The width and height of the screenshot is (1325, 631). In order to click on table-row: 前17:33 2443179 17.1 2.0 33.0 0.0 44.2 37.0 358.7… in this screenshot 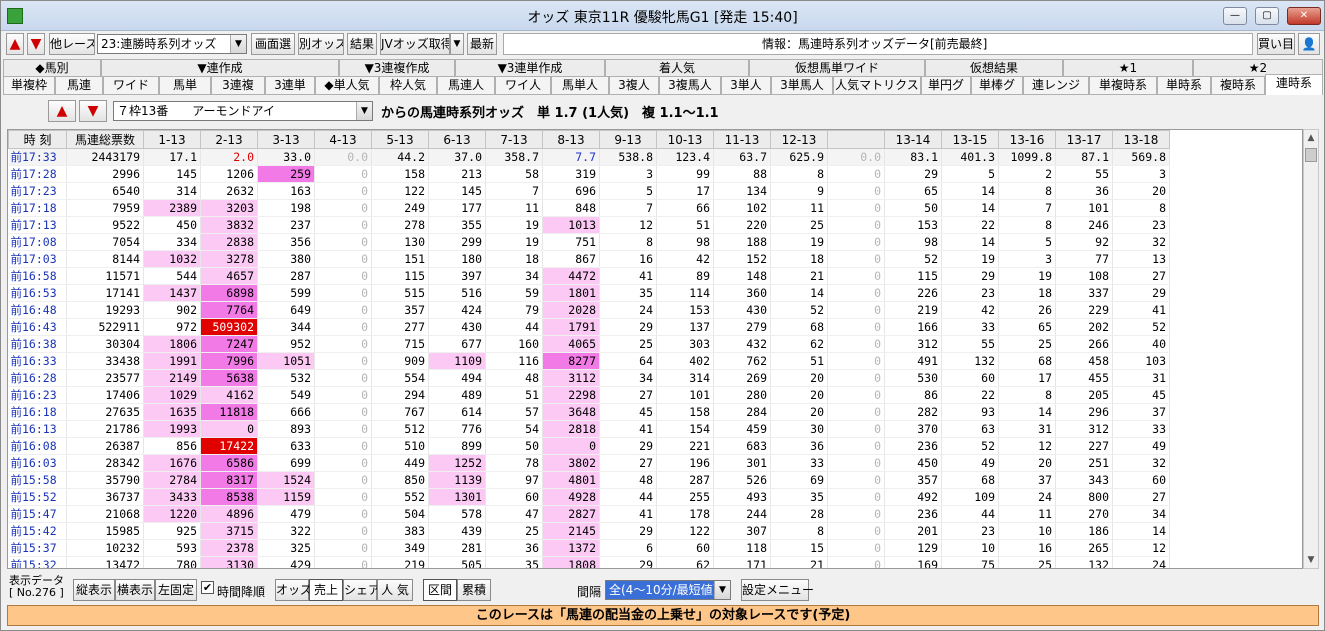, I will do `click(589, 157)`.